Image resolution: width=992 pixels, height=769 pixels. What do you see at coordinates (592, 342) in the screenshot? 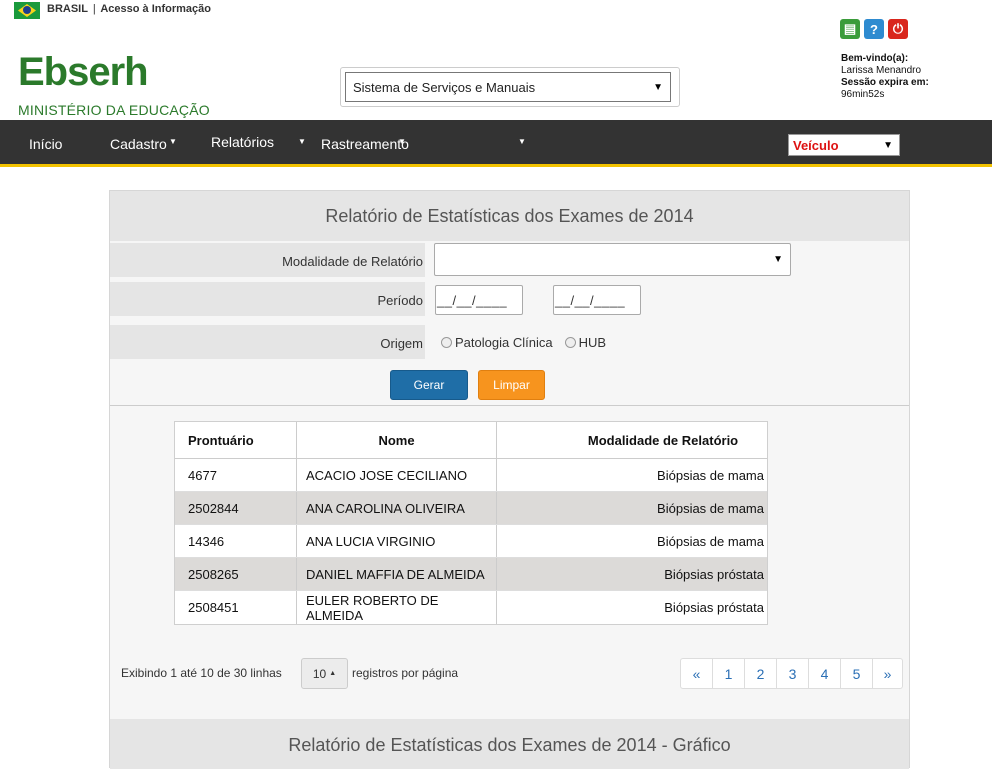
I see `radio-hub-label: HUB` at bounding box center [592, 342].